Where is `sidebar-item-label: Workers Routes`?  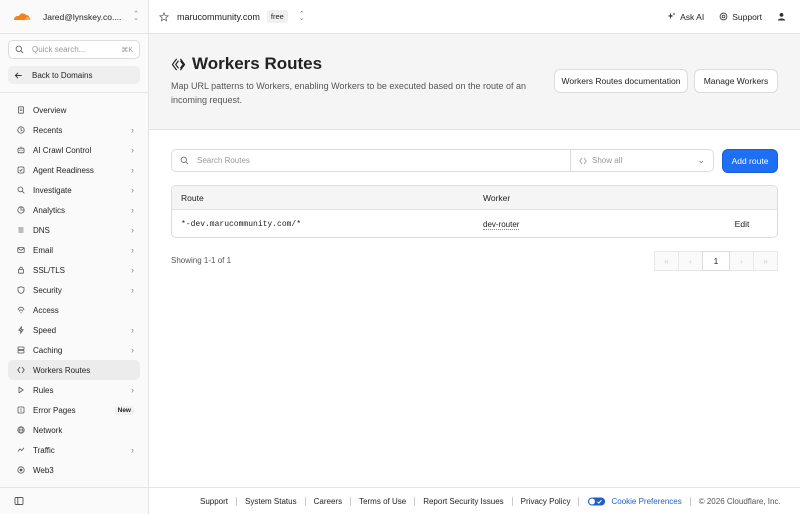 sidebar-item-label: Workers Routes is located at coordinates (62, 370).